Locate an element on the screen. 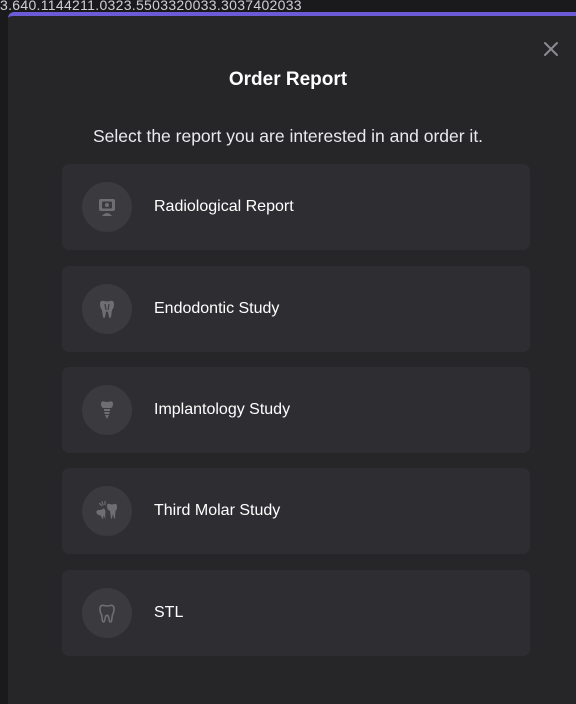 The width and height of the screenshot is (576, 704). option-implantology-study: Implantology Study is located at coordinates (296, 410).